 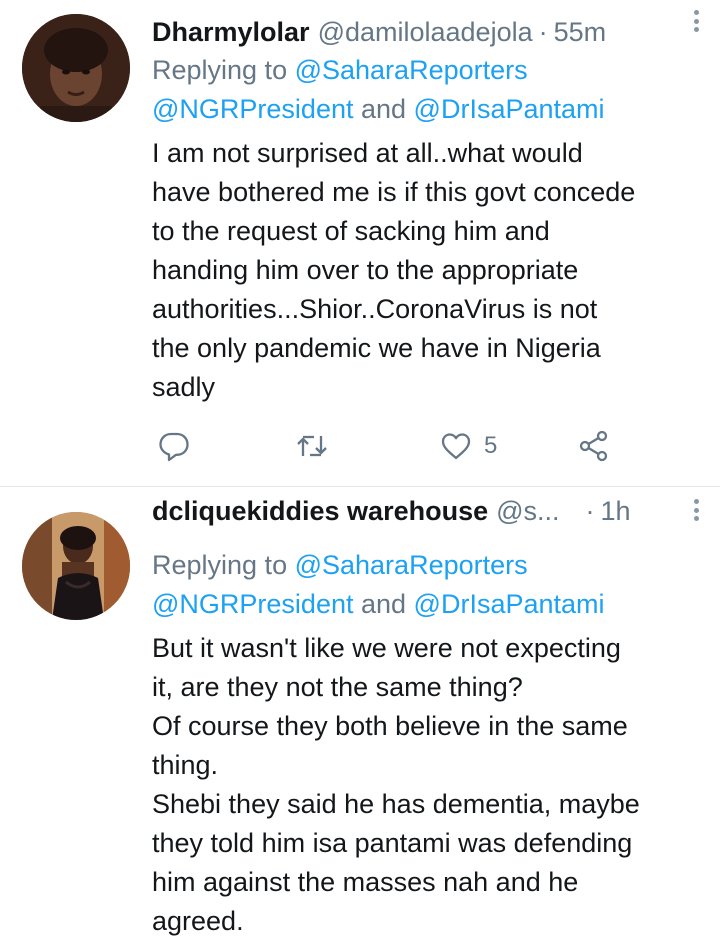 I want to click on retweet-button, so click(x=312, y=446).